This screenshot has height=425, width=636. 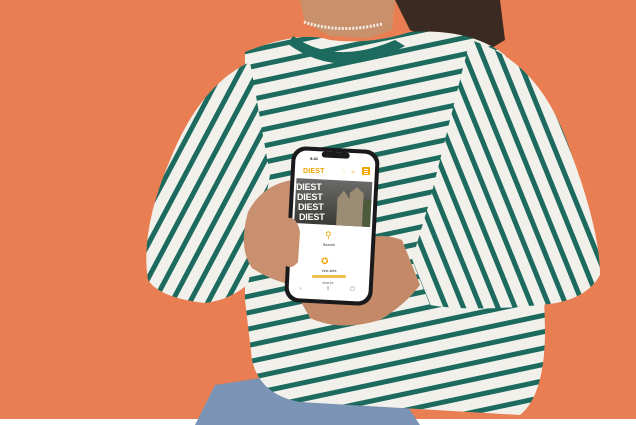 I want to click on back-icon: ‹, so click(x=301, y=289).